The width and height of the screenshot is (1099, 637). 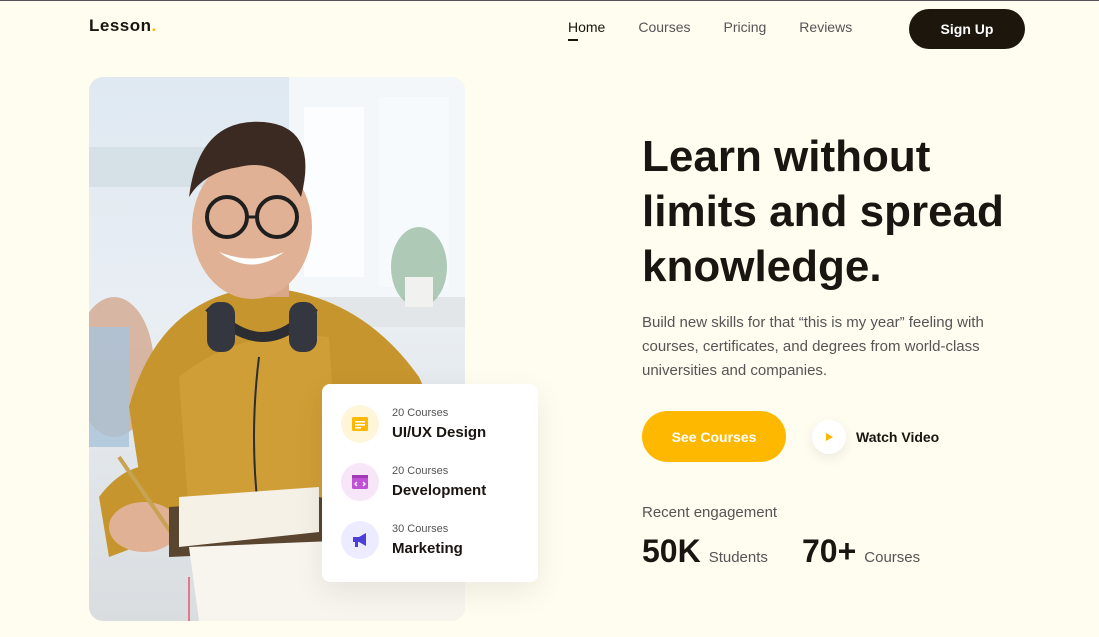 I want to click on code-window-icon, so click(x=360, y=482).